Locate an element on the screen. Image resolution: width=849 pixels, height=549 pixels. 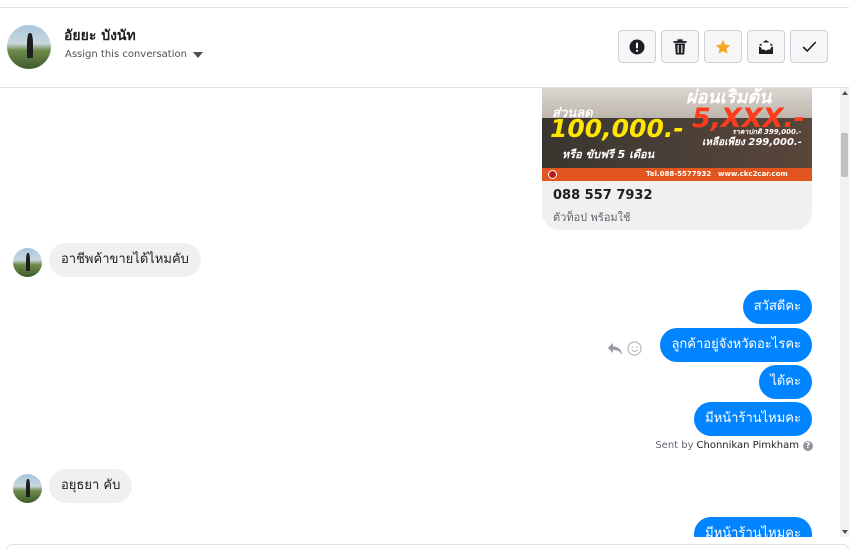
star-button is located at coordinates (723, 46).